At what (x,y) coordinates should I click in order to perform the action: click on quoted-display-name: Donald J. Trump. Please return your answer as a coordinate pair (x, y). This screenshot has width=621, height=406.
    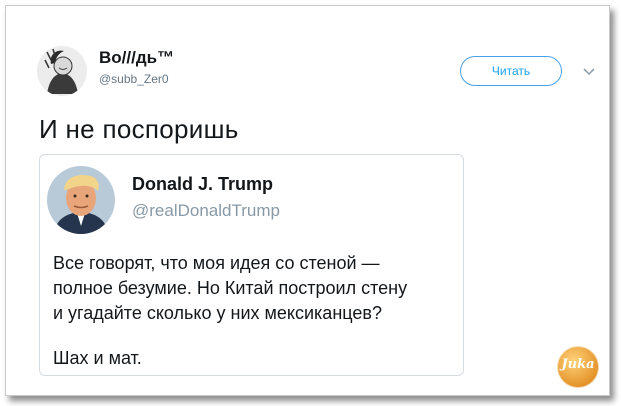
    Looking at the image, I should click on (202, 184).